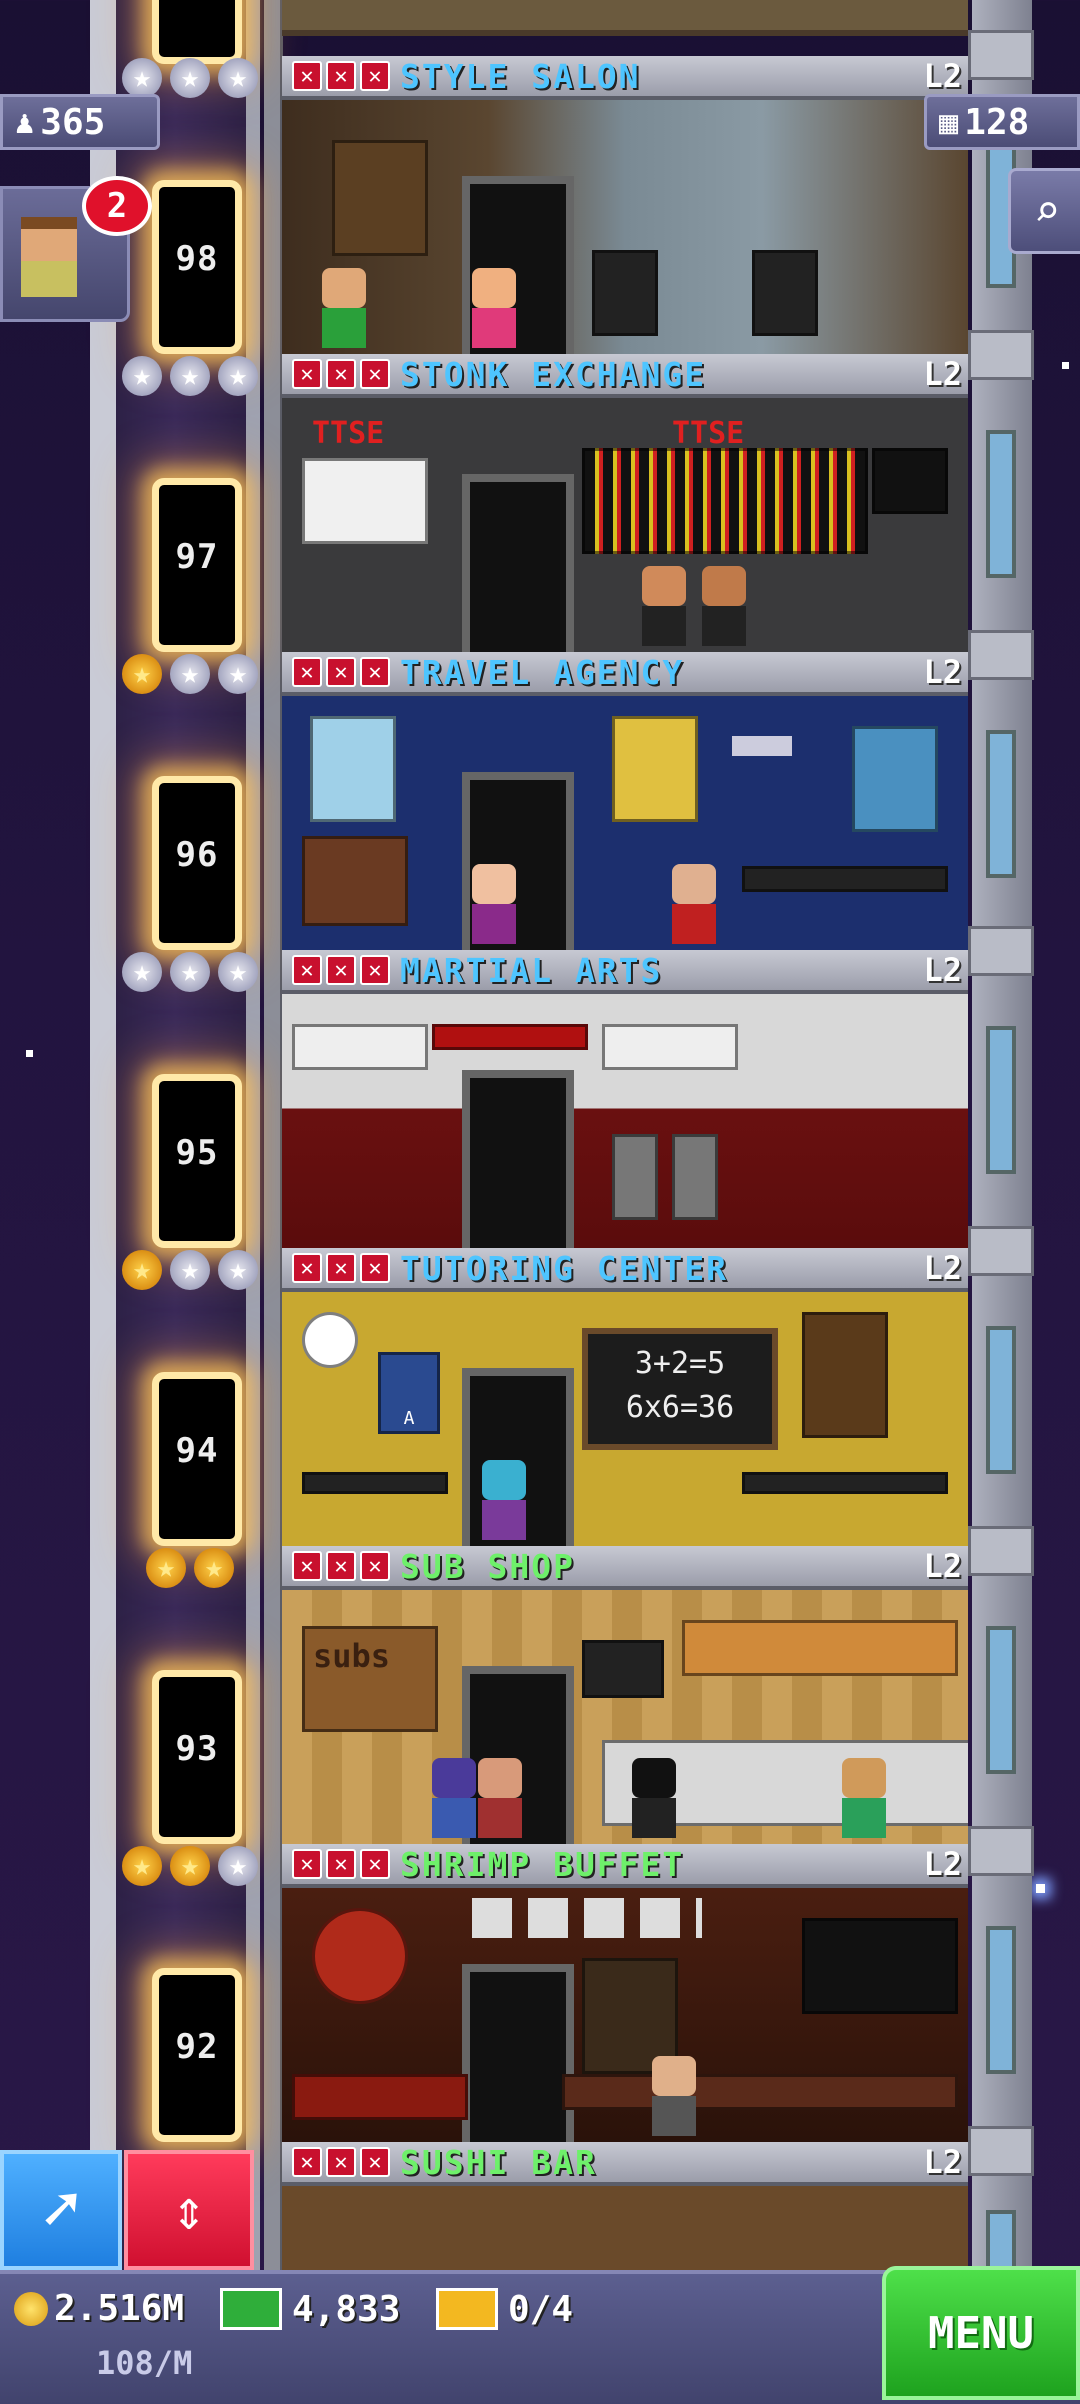 This screenshot has width=1080, height=2404. I want to click on floor-name: SHRIMP BUFFET, so click(542, 1864).